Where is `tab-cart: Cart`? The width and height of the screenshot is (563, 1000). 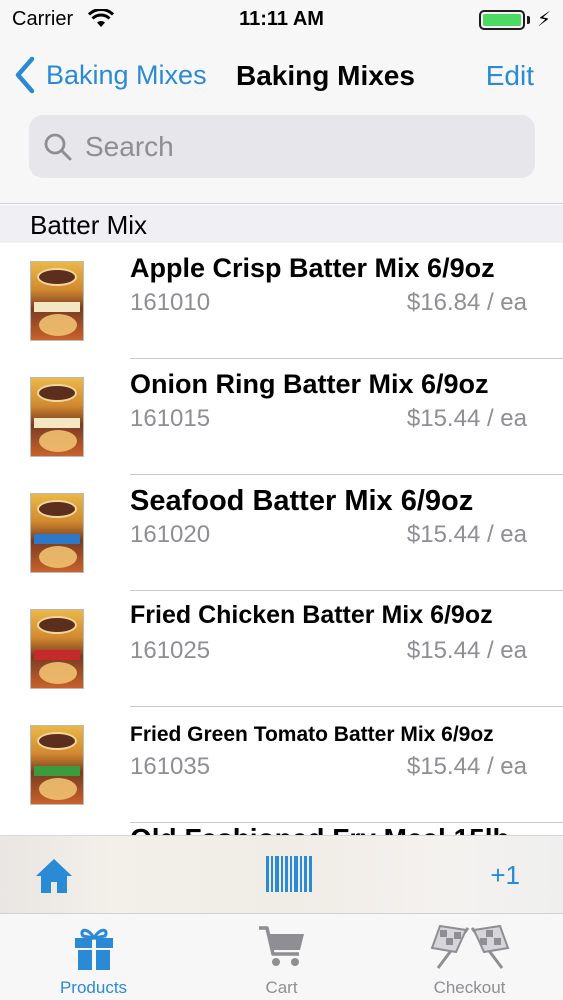
tab-cart: Cart is located at coordinates (281, 957).